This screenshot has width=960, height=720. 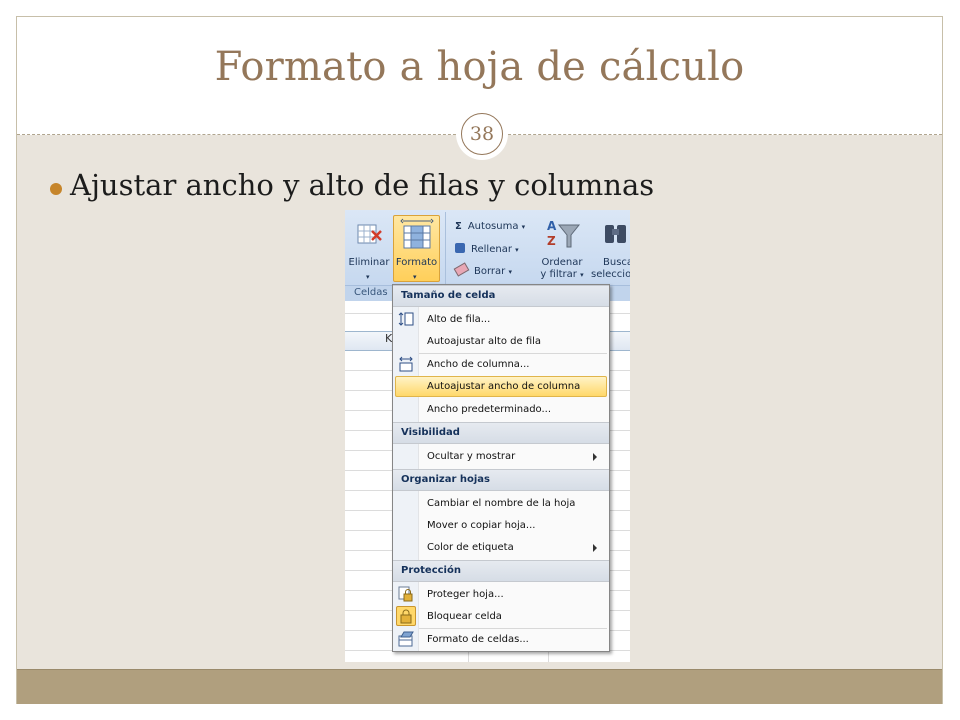 I want to click on formato-label: Formato, so click(x=416, y=262).